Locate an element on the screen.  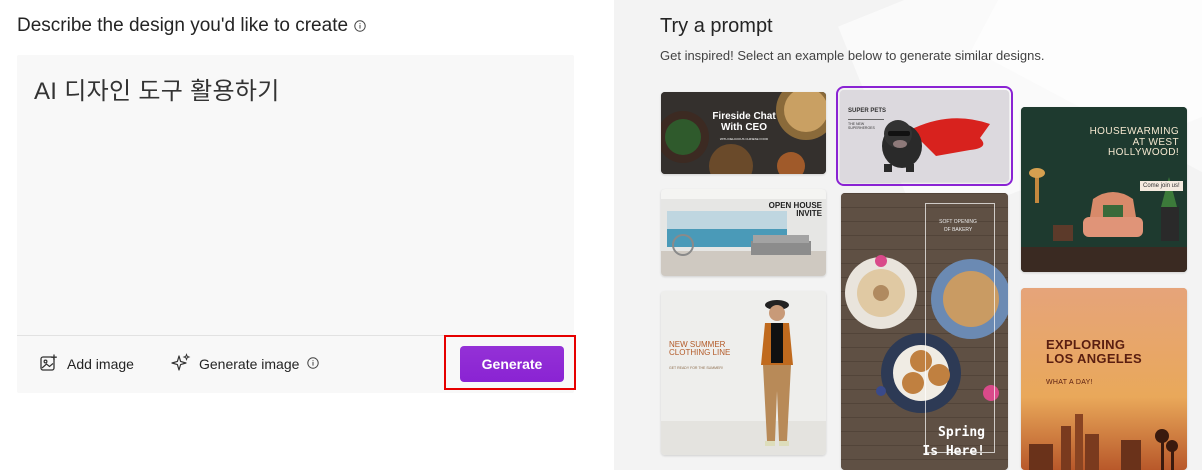
try-prompt-title: Try a prompt is located at coordinates (716, 26).